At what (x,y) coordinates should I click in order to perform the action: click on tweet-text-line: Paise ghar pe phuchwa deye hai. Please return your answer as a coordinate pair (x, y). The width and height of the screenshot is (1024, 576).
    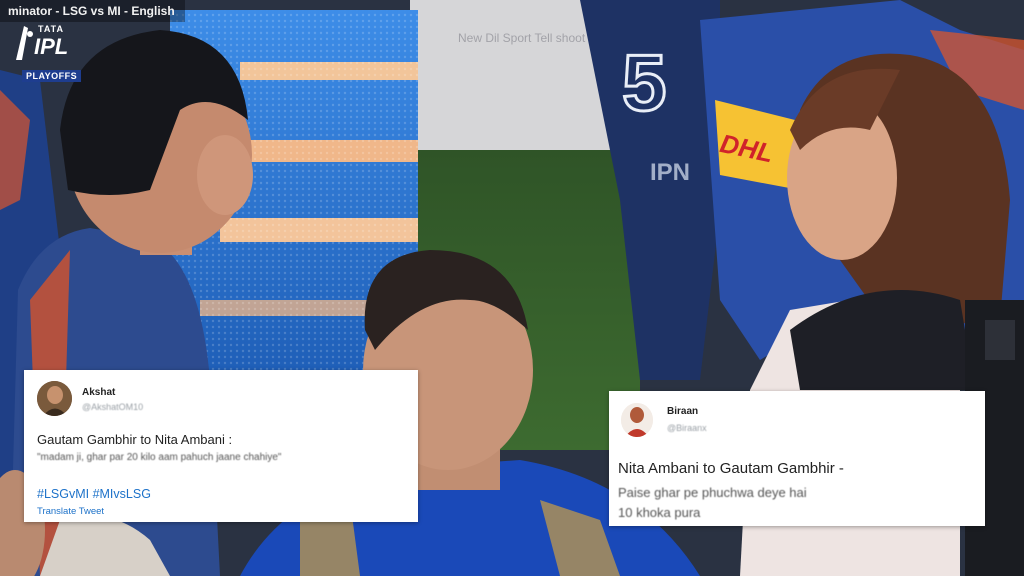
    Looking at the image, I should click on (712, 492).